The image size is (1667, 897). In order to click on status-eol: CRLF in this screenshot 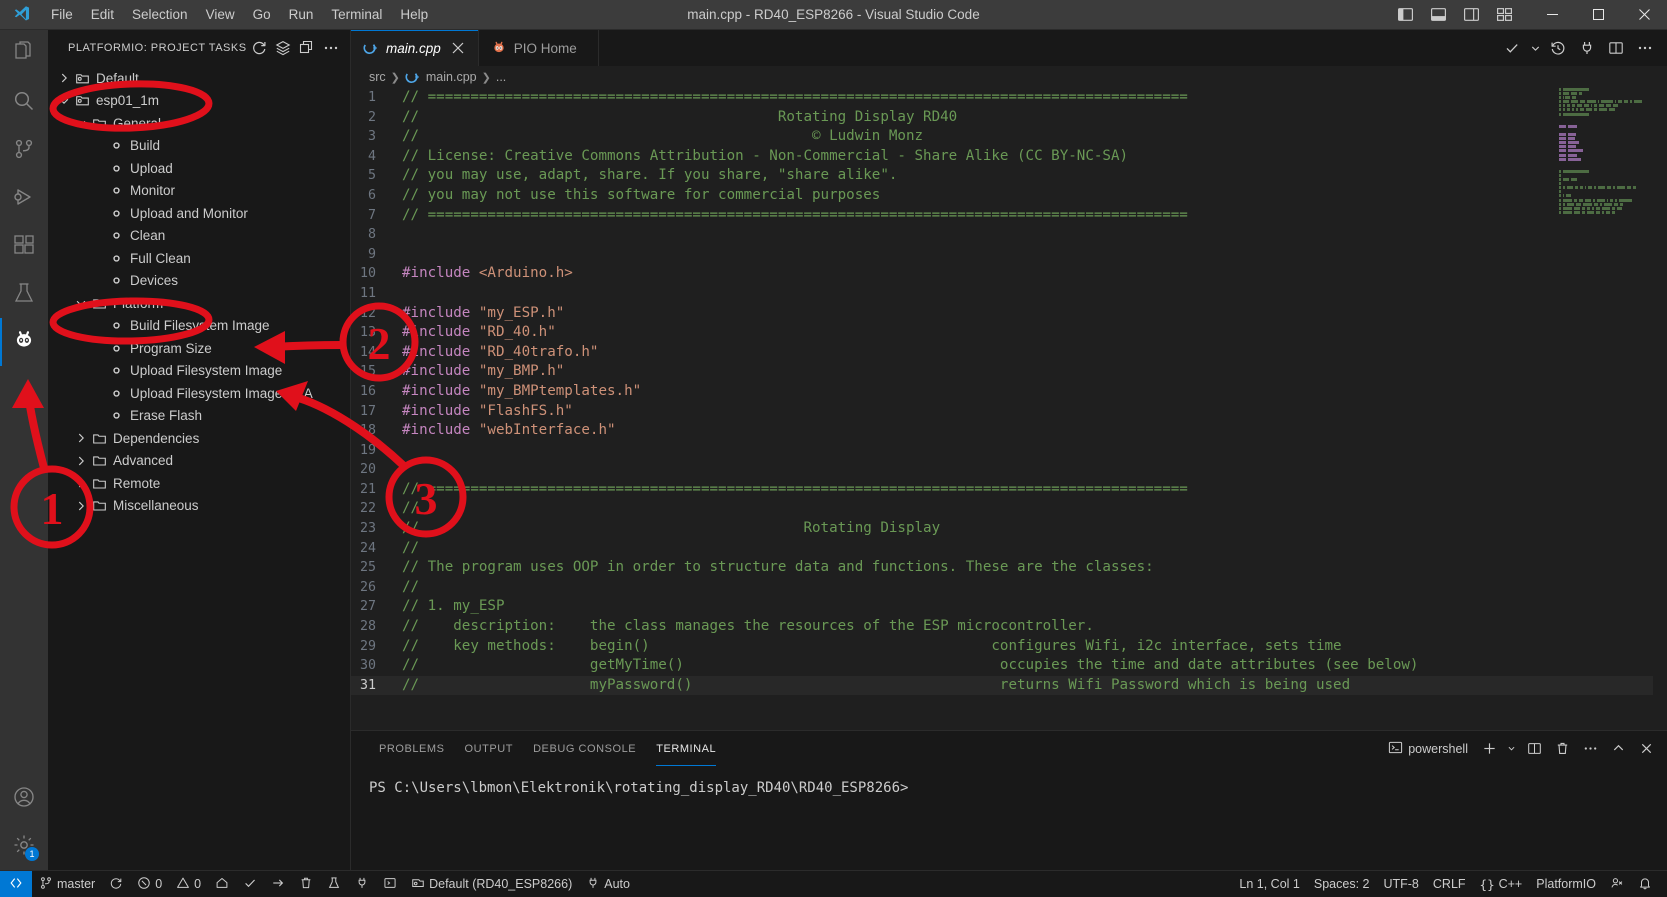, I will do `click(1449, 884)`.